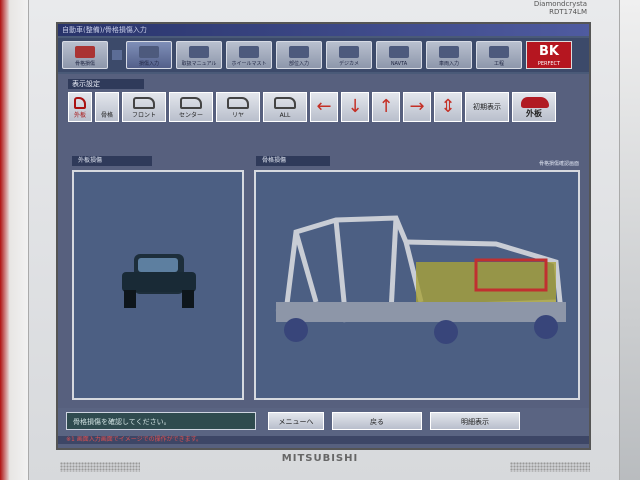 This screenshot has height=480, width=640. I want to click on toolbar-btn-camera: デジカメ, so click(349, 55).